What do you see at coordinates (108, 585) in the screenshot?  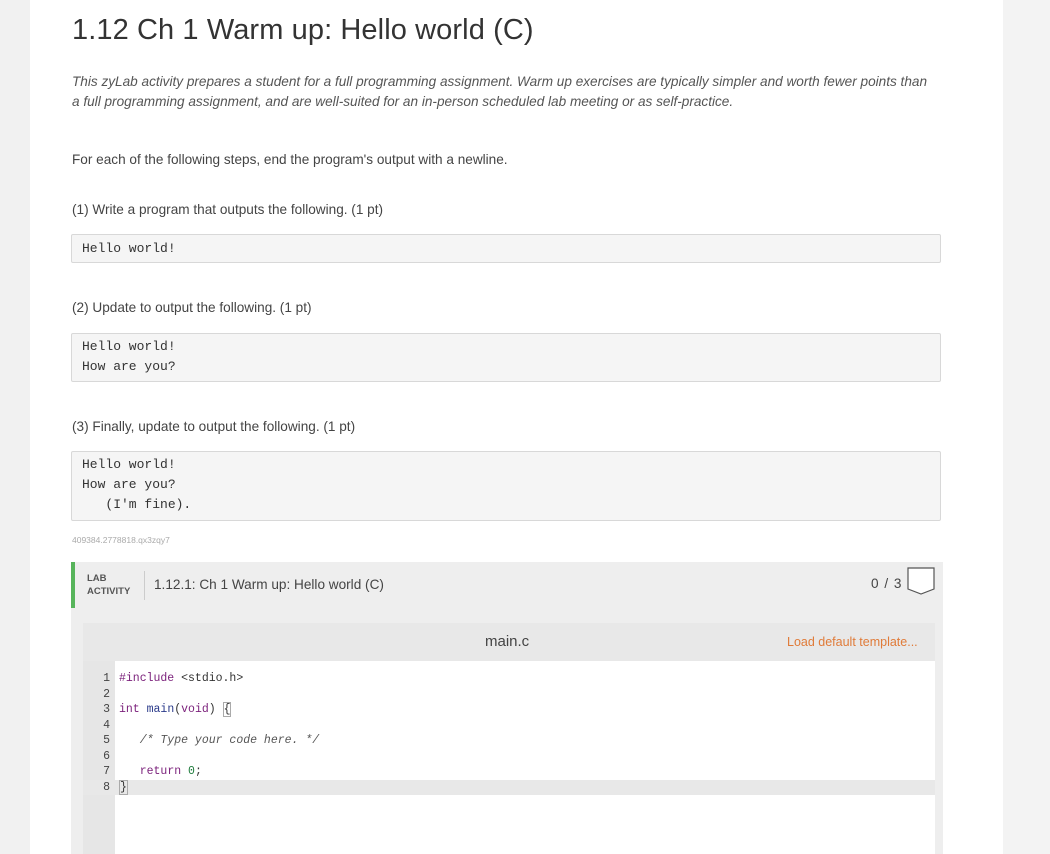 I see `lab-activity-label: LAB ACTIVITY` at bounding box center [108, 585].